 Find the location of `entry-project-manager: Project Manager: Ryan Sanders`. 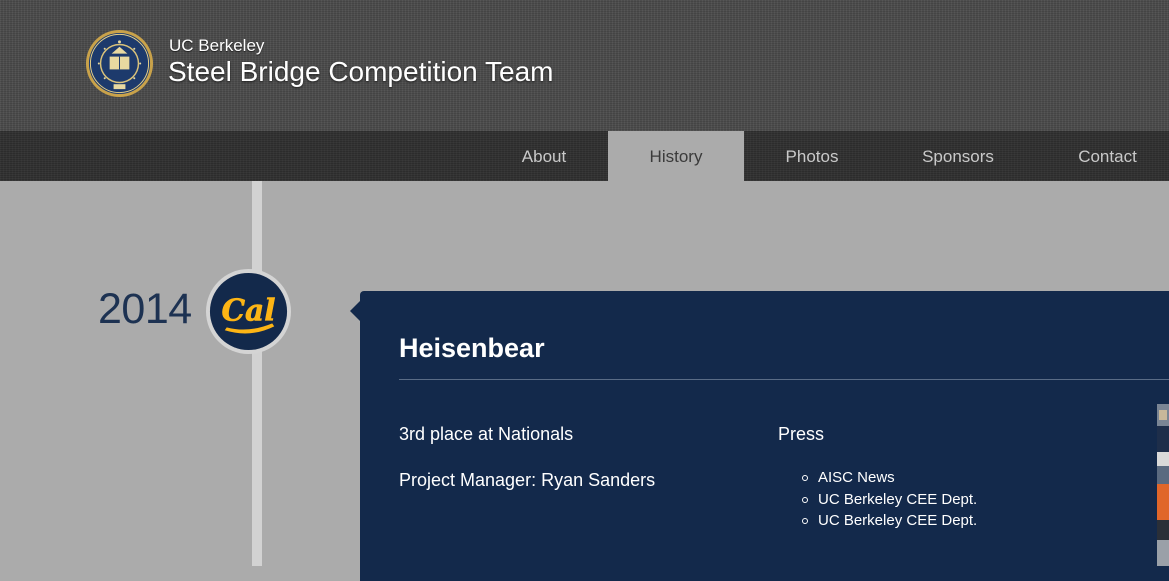

entry-project-manager: Project Manager: Ryan Sanders is located at coordinates (527, 480).